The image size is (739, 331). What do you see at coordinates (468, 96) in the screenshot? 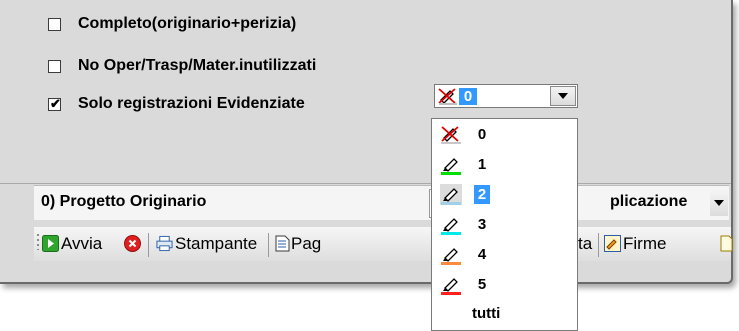
I see `combo-selected-value: 0` at bounding box center [468, 96].